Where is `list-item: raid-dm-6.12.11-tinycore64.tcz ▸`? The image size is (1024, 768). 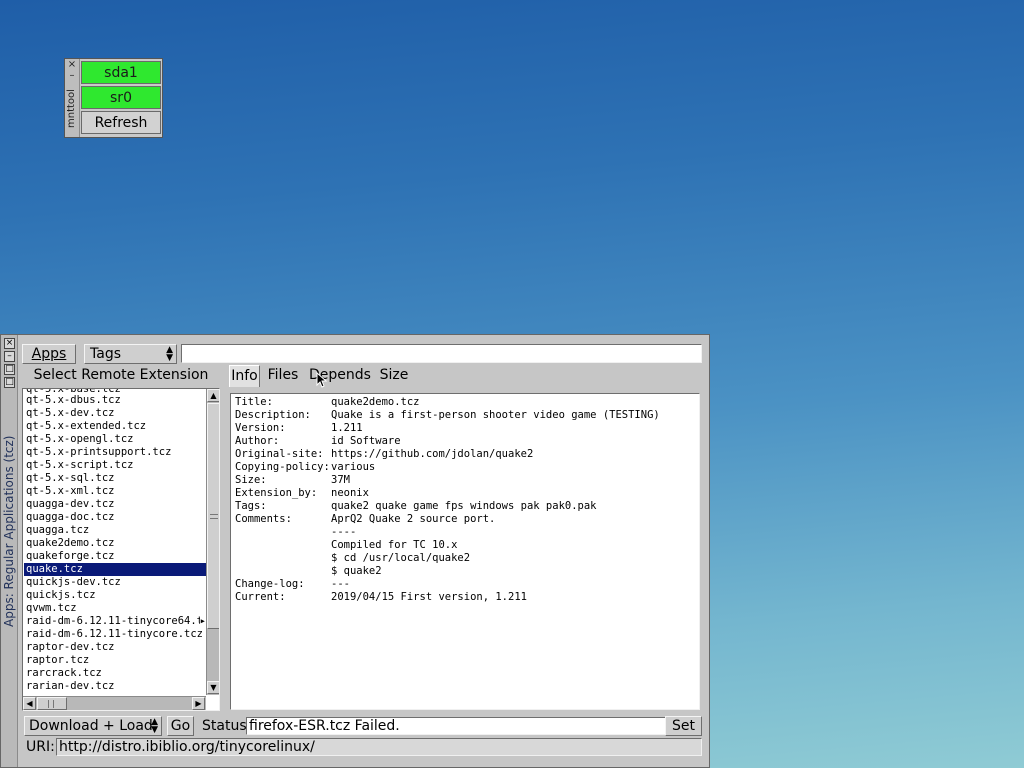 list-item: raid-dm-6.12.11-tinycore64.tcz ▸ is located at coordinates (115, 621).